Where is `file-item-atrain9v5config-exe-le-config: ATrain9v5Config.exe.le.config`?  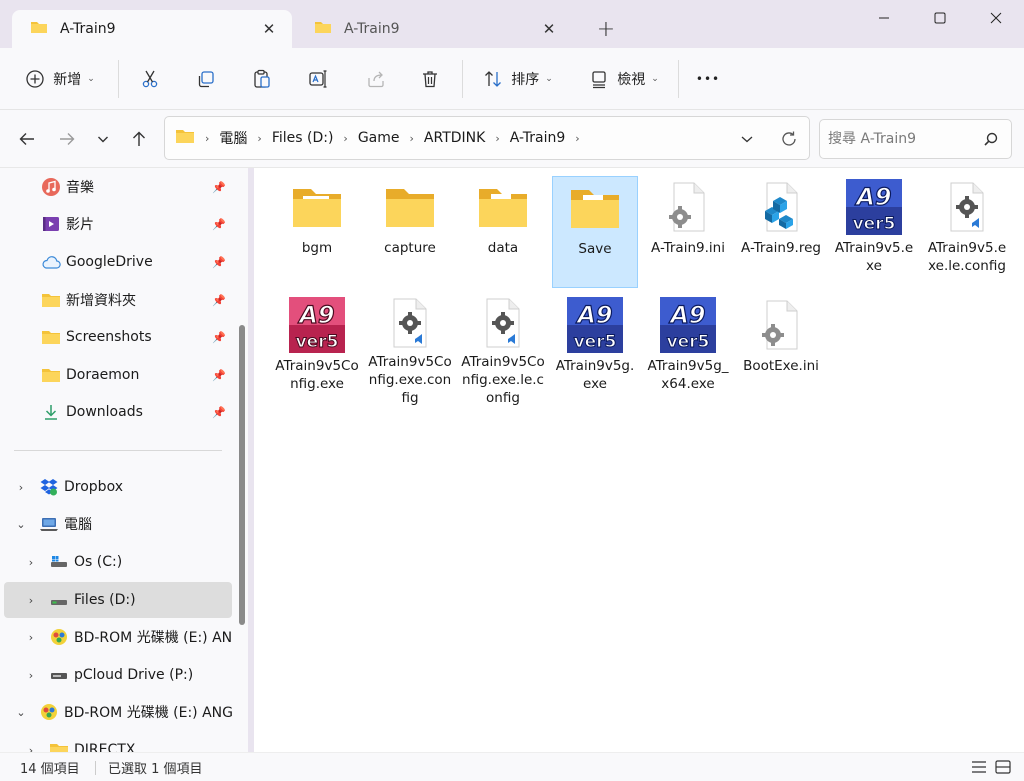
file-item-atrain9v5config-exe-le-config: ATrain9v5Config.exe.le.config is located at coordinates (503, 350).